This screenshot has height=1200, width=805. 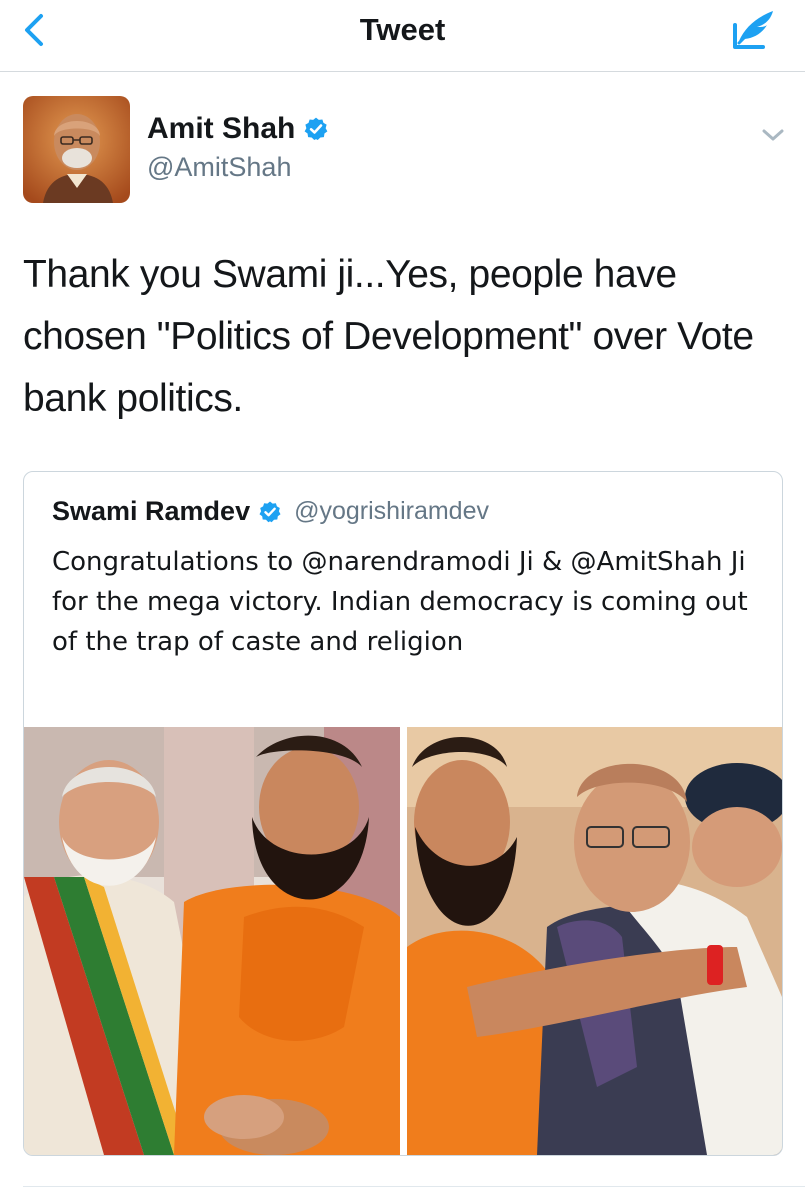 I want to click on compose-tweet-icon, so click(x=753, y=30).